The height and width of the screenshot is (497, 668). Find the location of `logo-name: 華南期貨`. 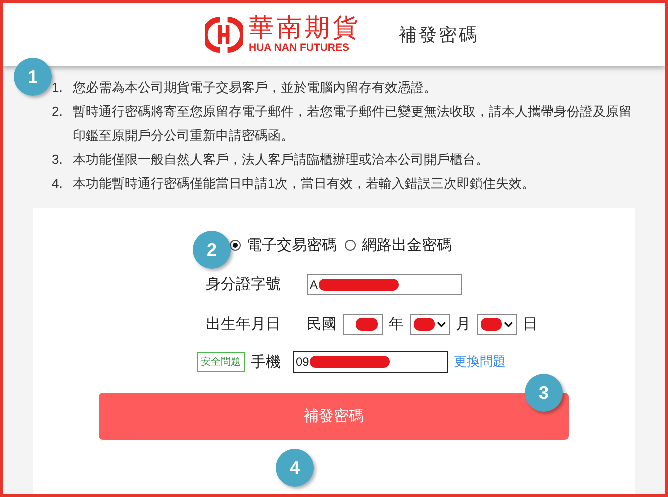

logo-name: 華南期貨 is located at coordinates (305, 28).